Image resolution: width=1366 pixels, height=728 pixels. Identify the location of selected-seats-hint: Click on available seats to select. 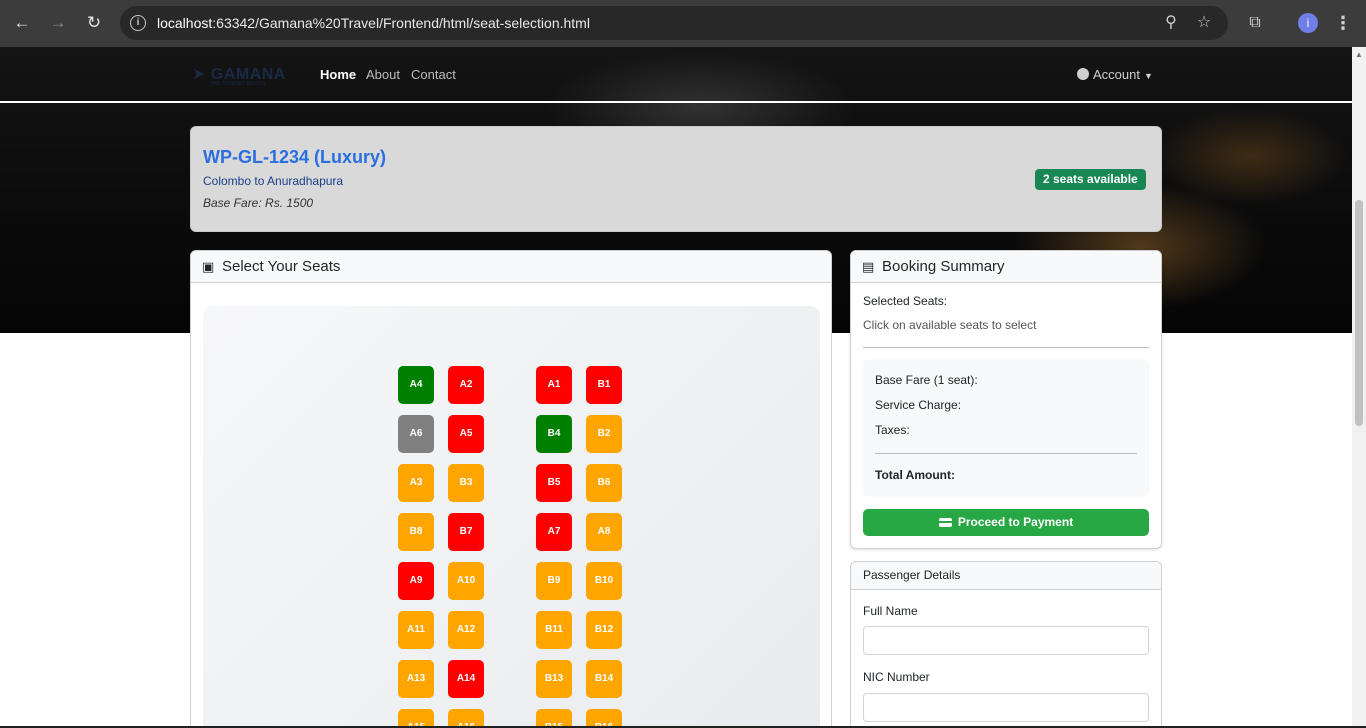
(950, 325).